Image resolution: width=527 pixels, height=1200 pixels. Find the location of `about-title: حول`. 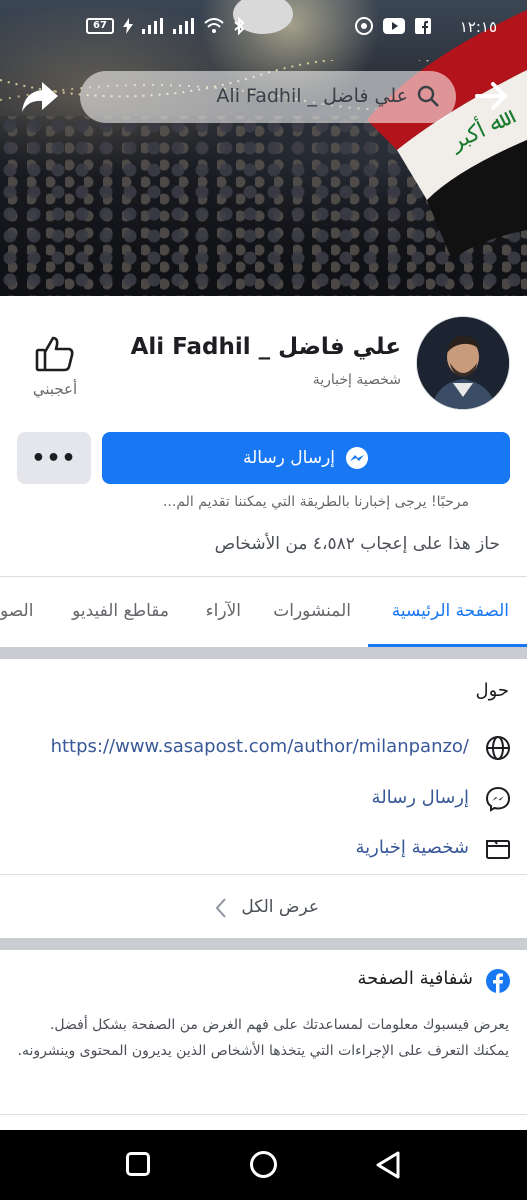

about-title: حول is located at coordinates (492, 690).